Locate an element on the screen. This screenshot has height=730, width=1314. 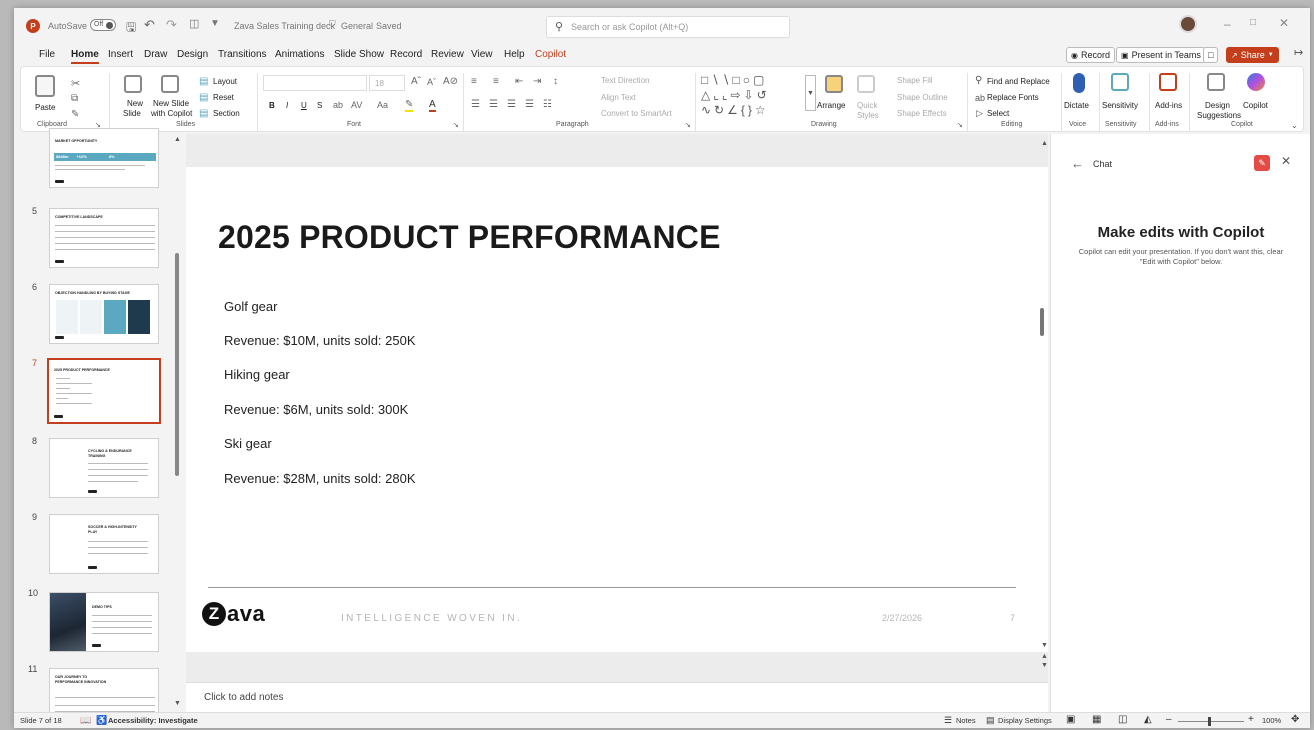
display-settings-button: Display Settings is located at coordinates (1025, 720).